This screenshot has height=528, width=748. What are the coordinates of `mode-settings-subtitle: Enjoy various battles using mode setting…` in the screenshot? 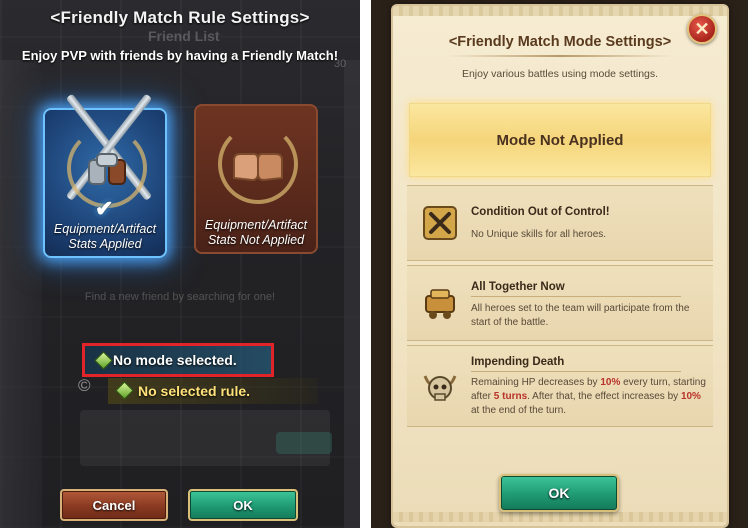 It's located at (560, 74).